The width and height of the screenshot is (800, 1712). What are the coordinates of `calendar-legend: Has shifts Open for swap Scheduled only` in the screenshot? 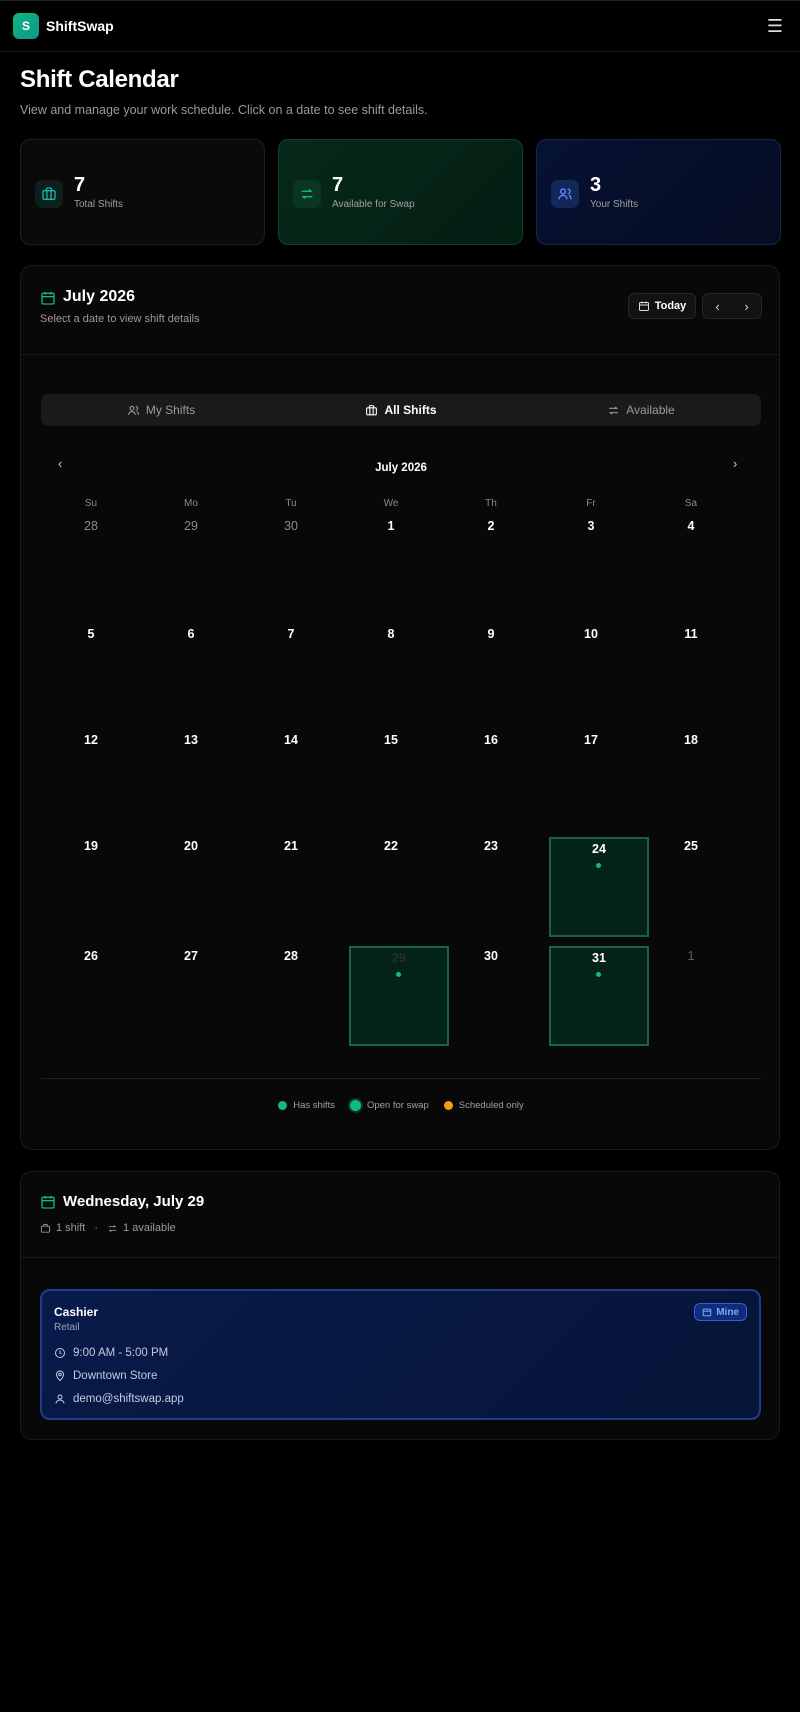 It's located at (401, 1105).